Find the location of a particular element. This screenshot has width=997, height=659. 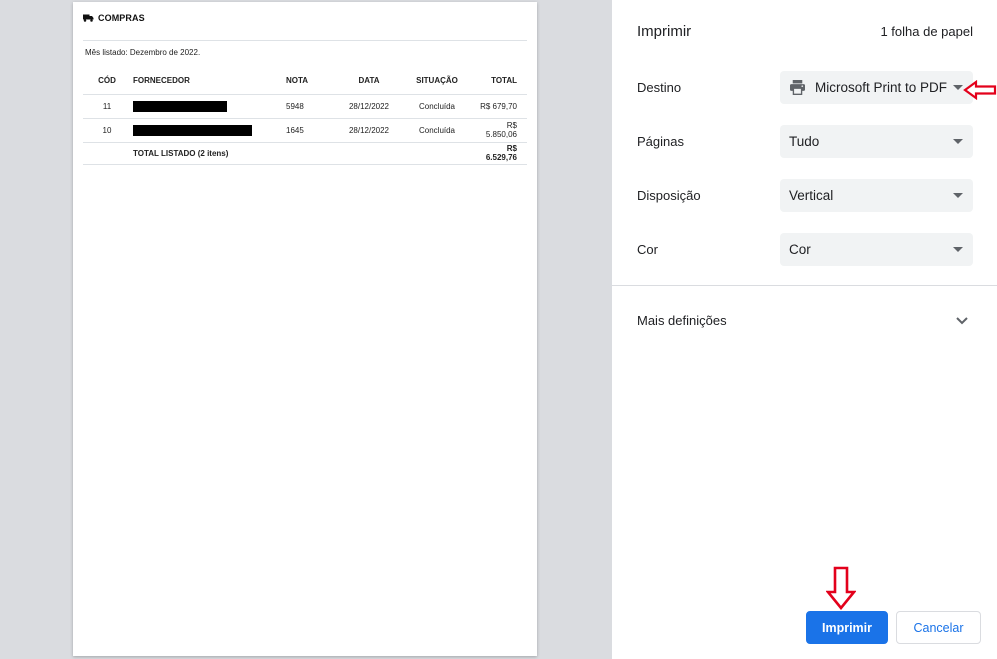

doc-title: COMPRAS is located at coordinates (114, 18).